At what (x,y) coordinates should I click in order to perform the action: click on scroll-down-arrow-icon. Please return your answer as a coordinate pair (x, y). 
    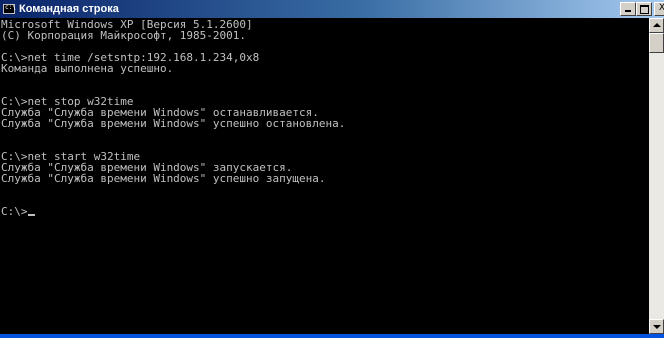
    Looking at the image, I should click on (656, 326).